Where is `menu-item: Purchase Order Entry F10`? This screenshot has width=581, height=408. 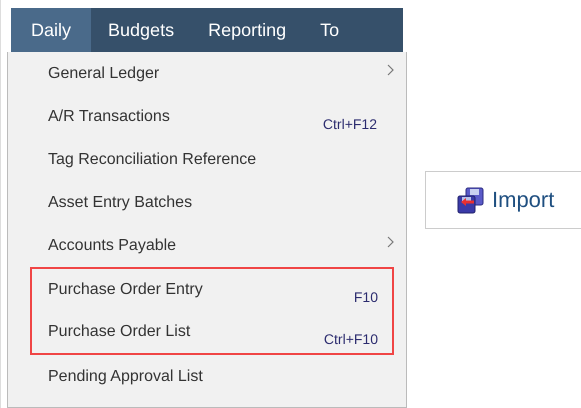
menu-item: Purchase Order Entry F10 is located at coordinates (212, 290).